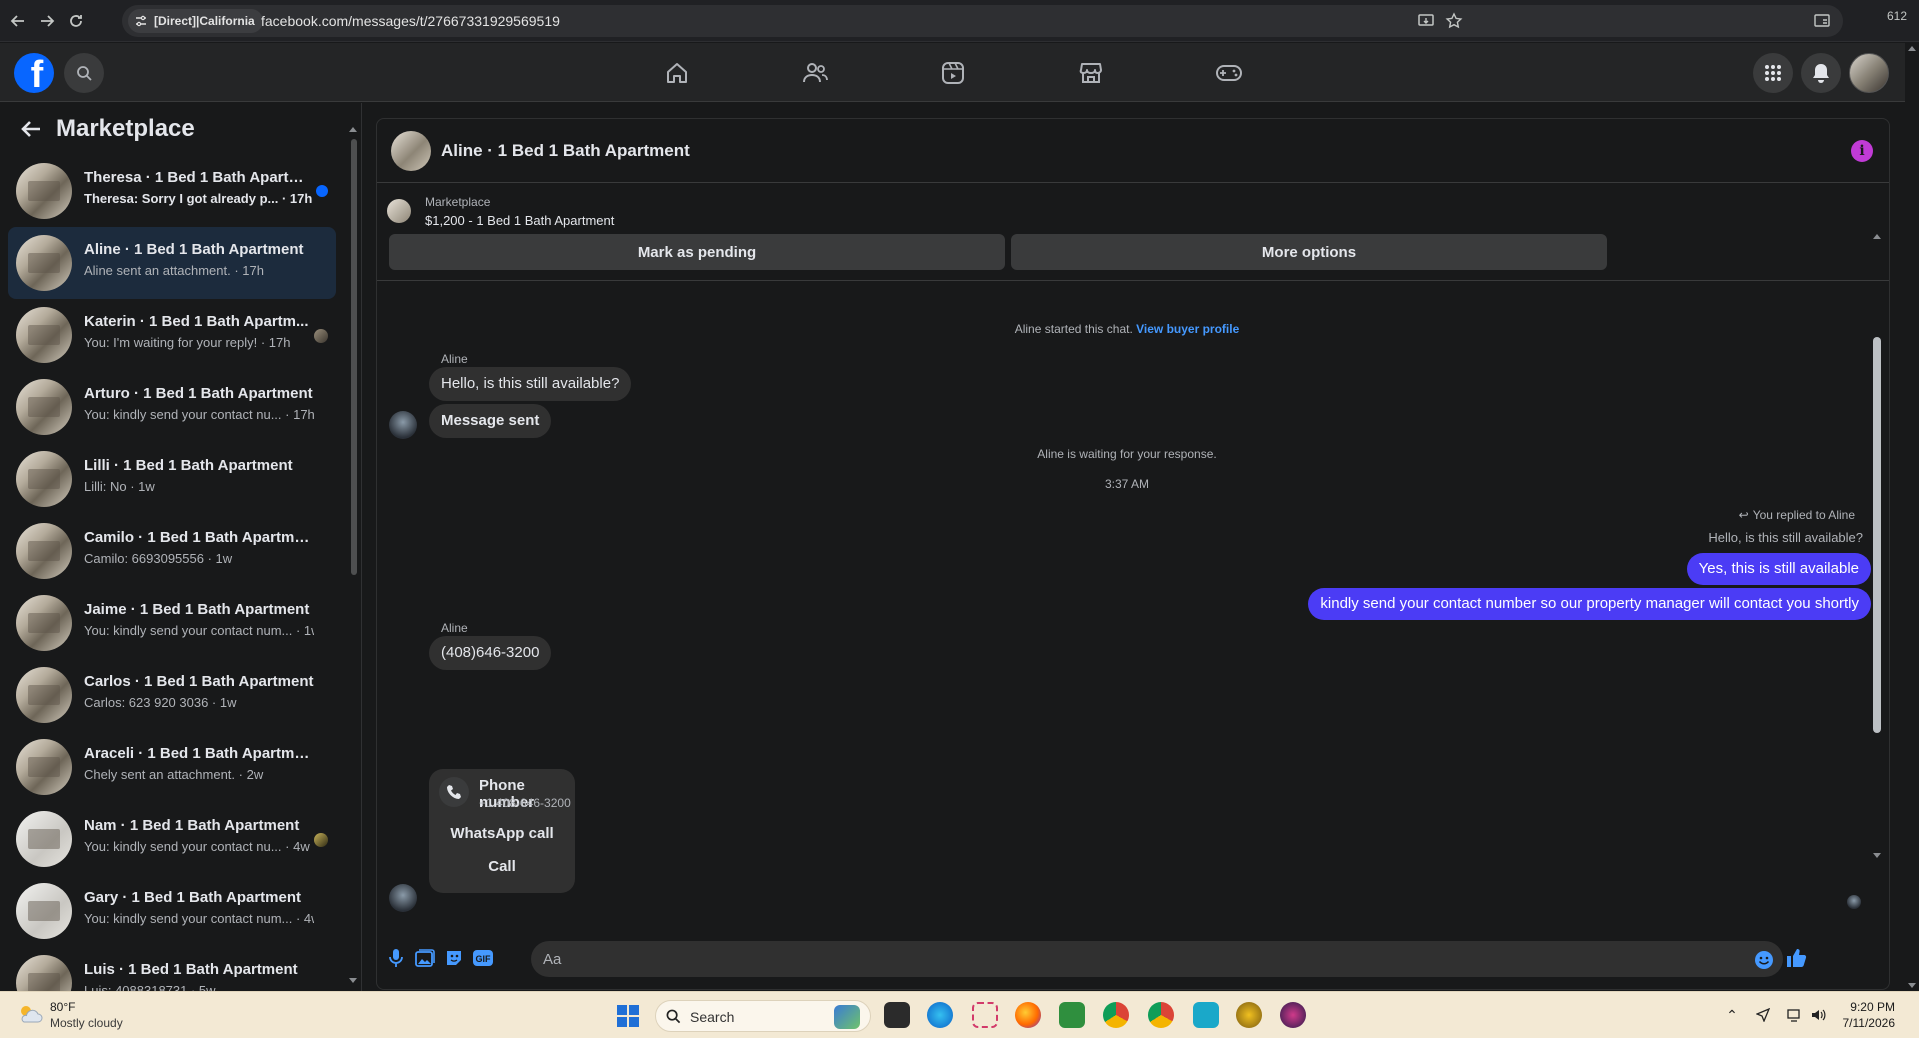 Image resolution: width=1919 pixels, height=1038 pixels. What do you see at coordinates (1028, 1015) in the screenshot?
I see `firefox-icon` at bounding box center [1028, 1015].